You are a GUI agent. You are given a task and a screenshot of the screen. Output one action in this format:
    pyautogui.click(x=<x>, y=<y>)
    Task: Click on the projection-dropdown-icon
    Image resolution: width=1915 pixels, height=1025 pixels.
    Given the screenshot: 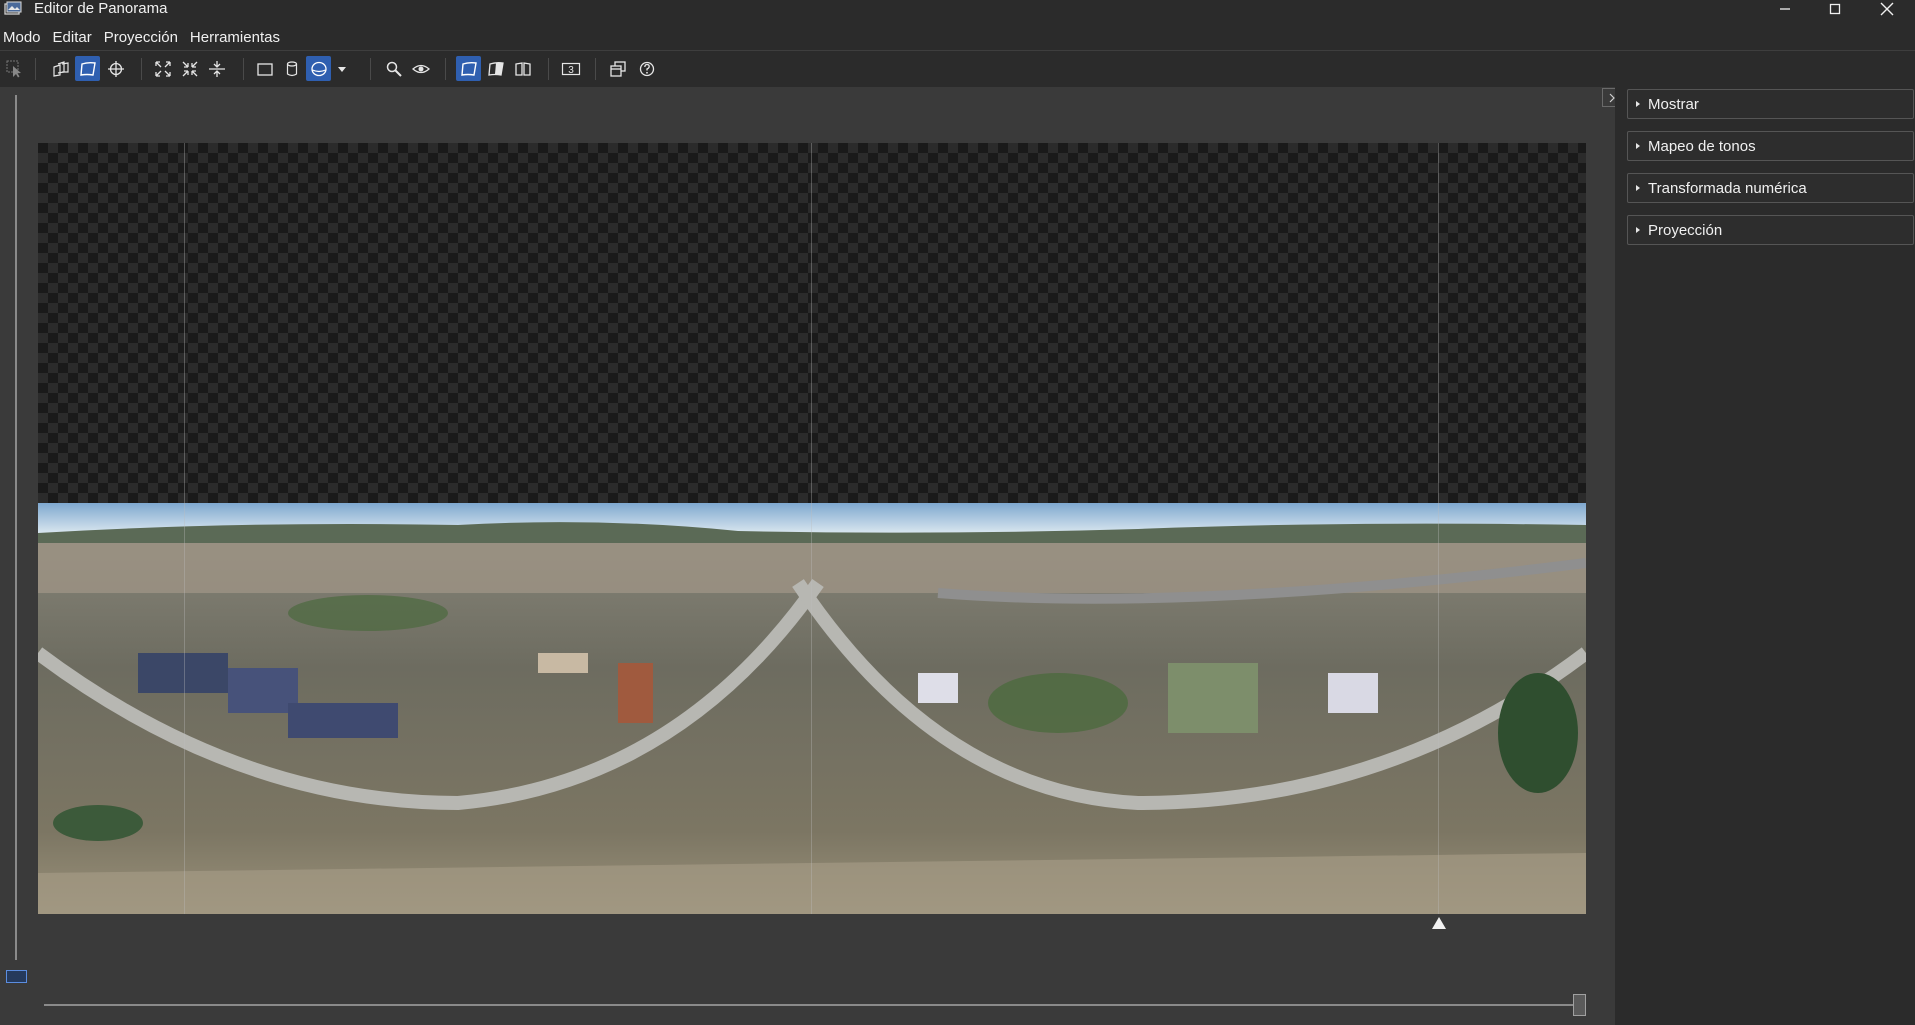 What is the action you would take?
    pyautogui.click(x=342, y=69)
    